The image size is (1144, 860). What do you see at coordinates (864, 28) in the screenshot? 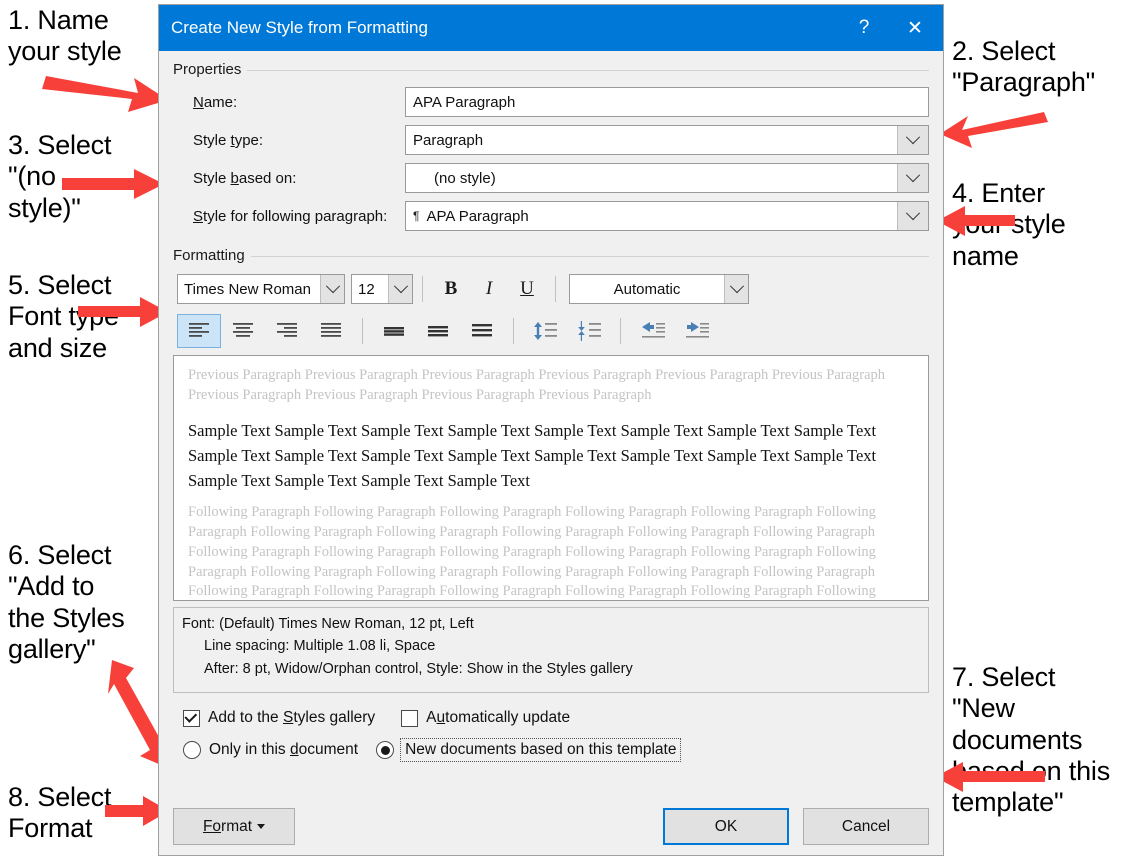
I see `help-icon: ?` at bounding box center [864, 28].